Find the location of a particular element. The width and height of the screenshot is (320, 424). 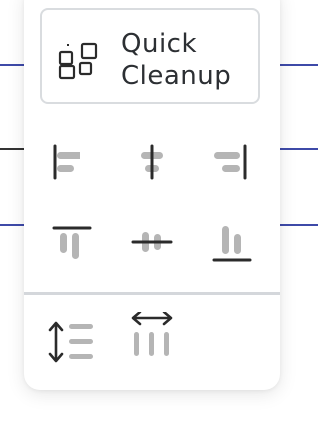

quick-cleanup-label-line1: Quick is located at coordinates (159, 44).